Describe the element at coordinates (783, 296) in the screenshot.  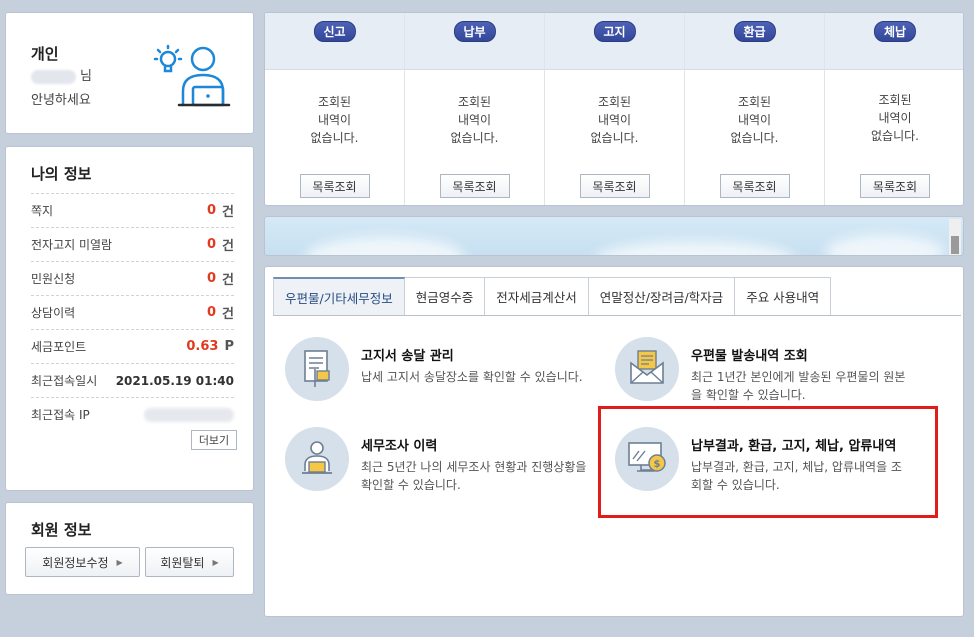
I see `tab-usage-history: 주요 사용내역` at that location.